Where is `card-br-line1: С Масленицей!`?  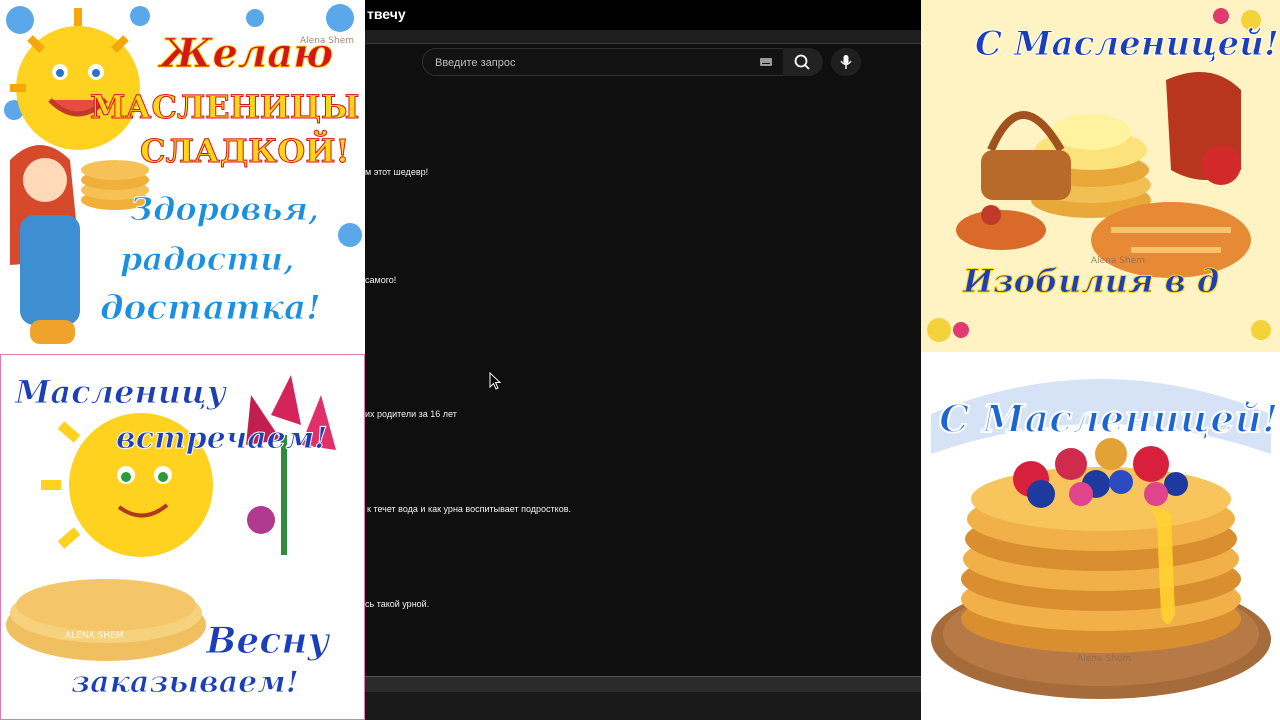 card-br-line1: С Масленицей! is located at coordinates (1109, 418).